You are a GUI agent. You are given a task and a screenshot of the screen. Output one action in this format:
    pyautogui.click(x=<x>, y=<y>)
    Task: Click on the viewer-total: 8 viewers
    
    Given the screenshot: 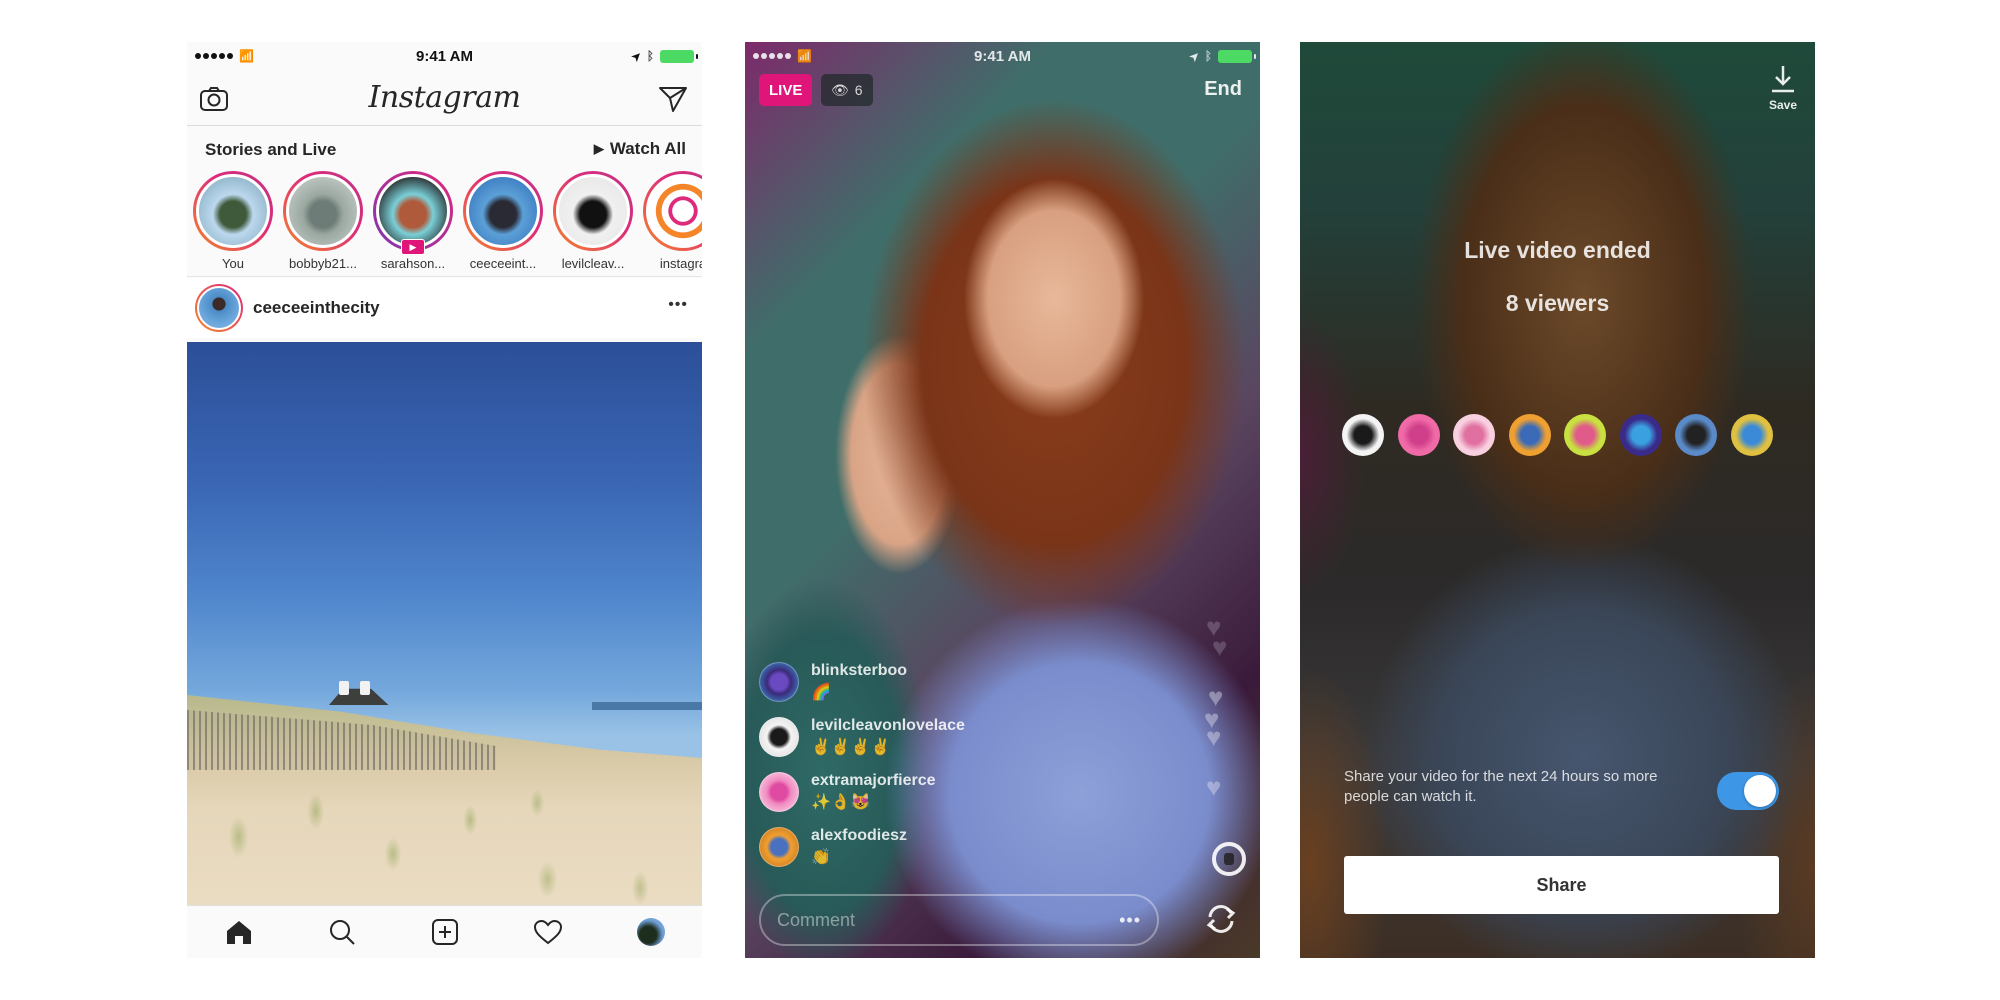 What is the action you would take?
    pyautogui.click(x=1557, y=303)
    